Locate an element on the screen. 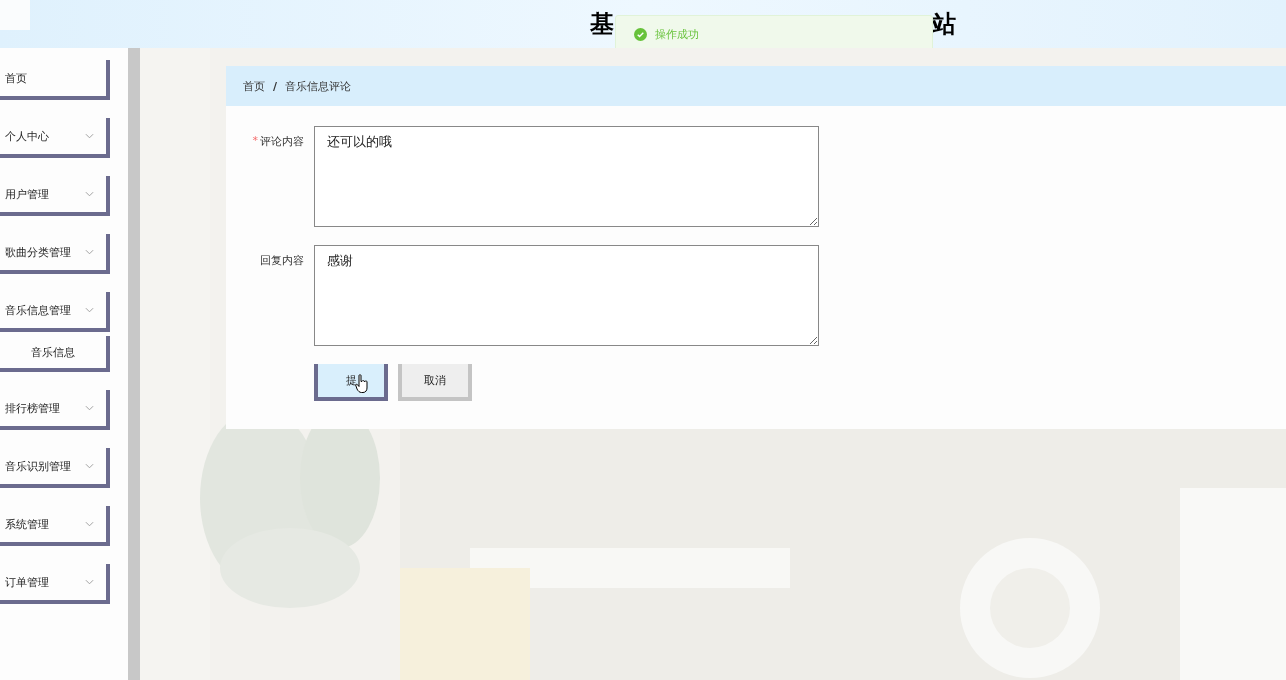  required-mark: * is located at coordinates (255, 141).